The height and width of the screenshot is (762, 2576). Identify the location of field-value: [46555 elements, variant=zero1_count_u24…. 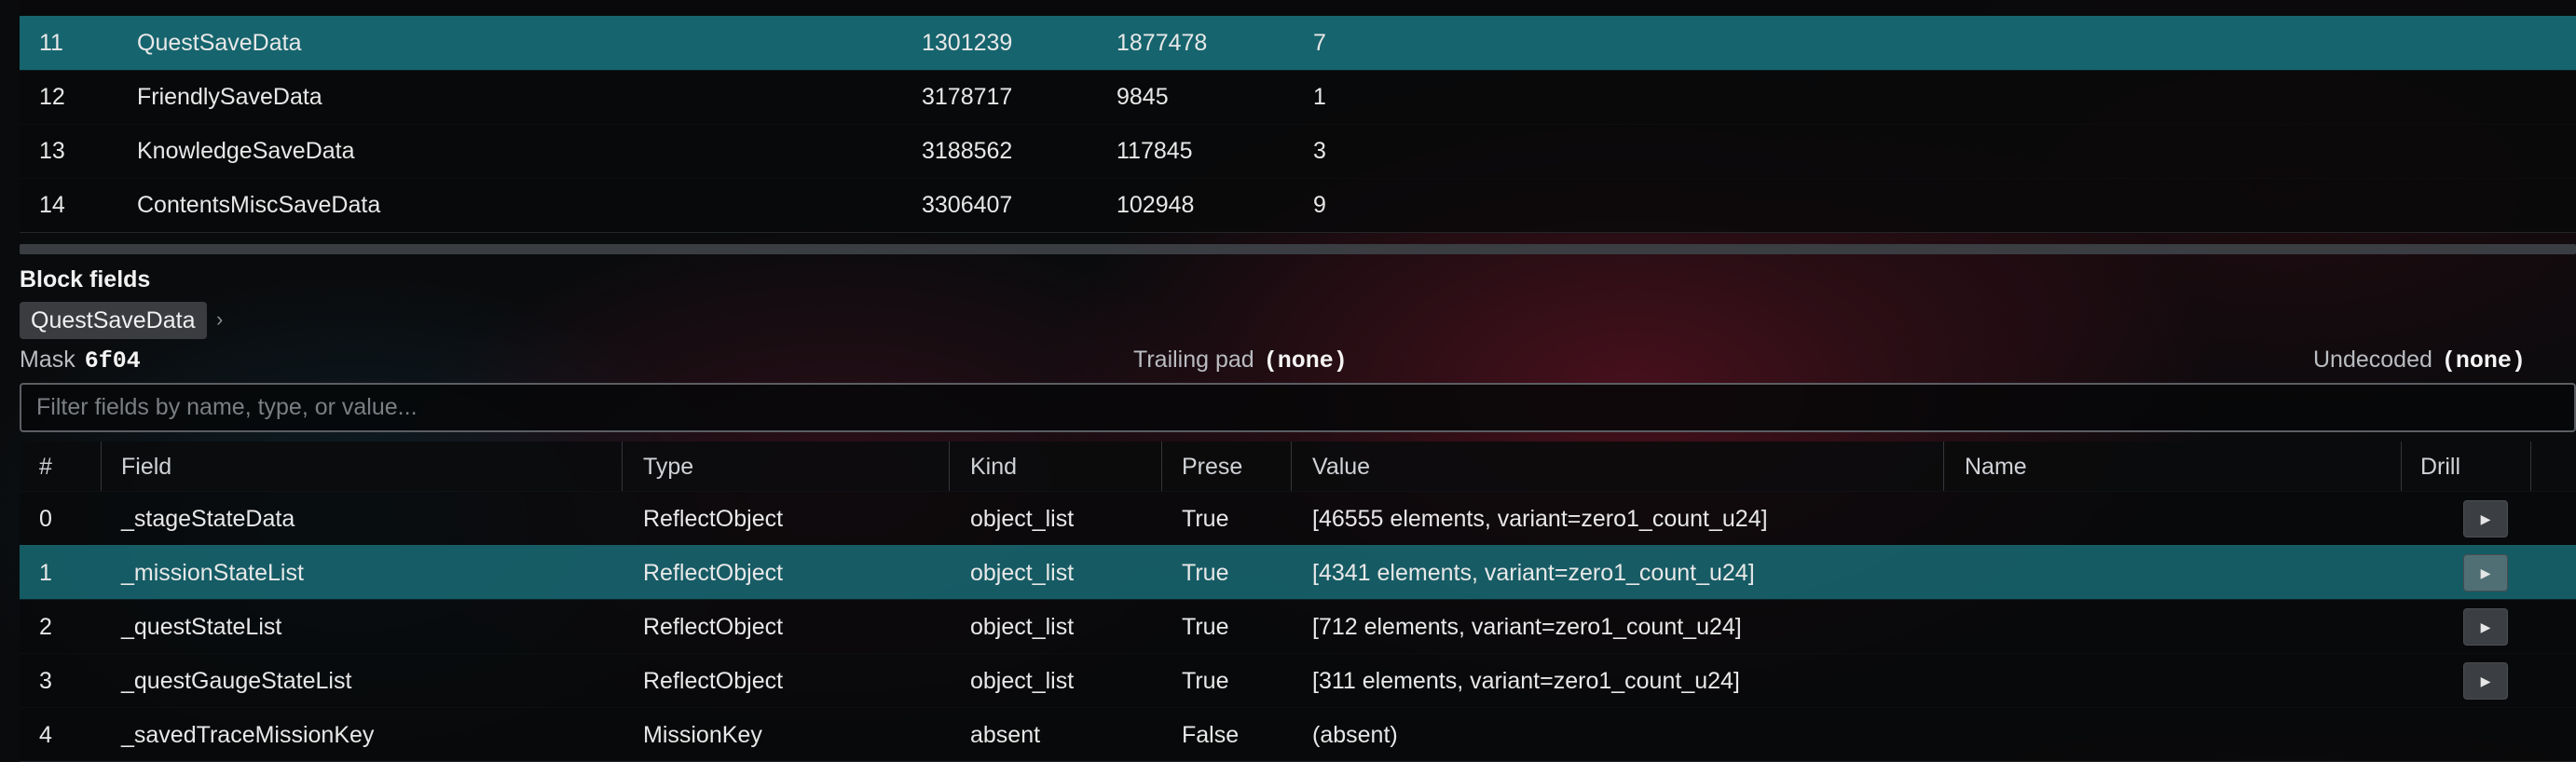
(1540, 519).